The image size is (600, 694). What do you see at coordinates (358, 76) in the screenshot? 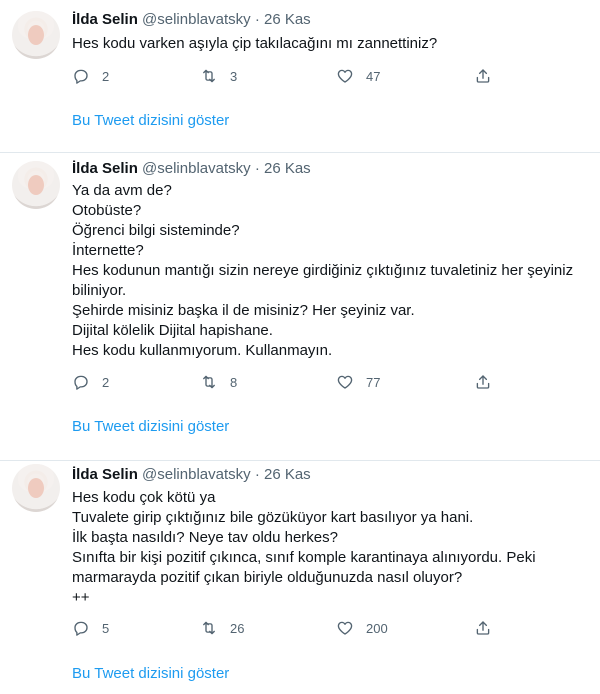
I see `like-button: 47` at bounding box center [358, 76].